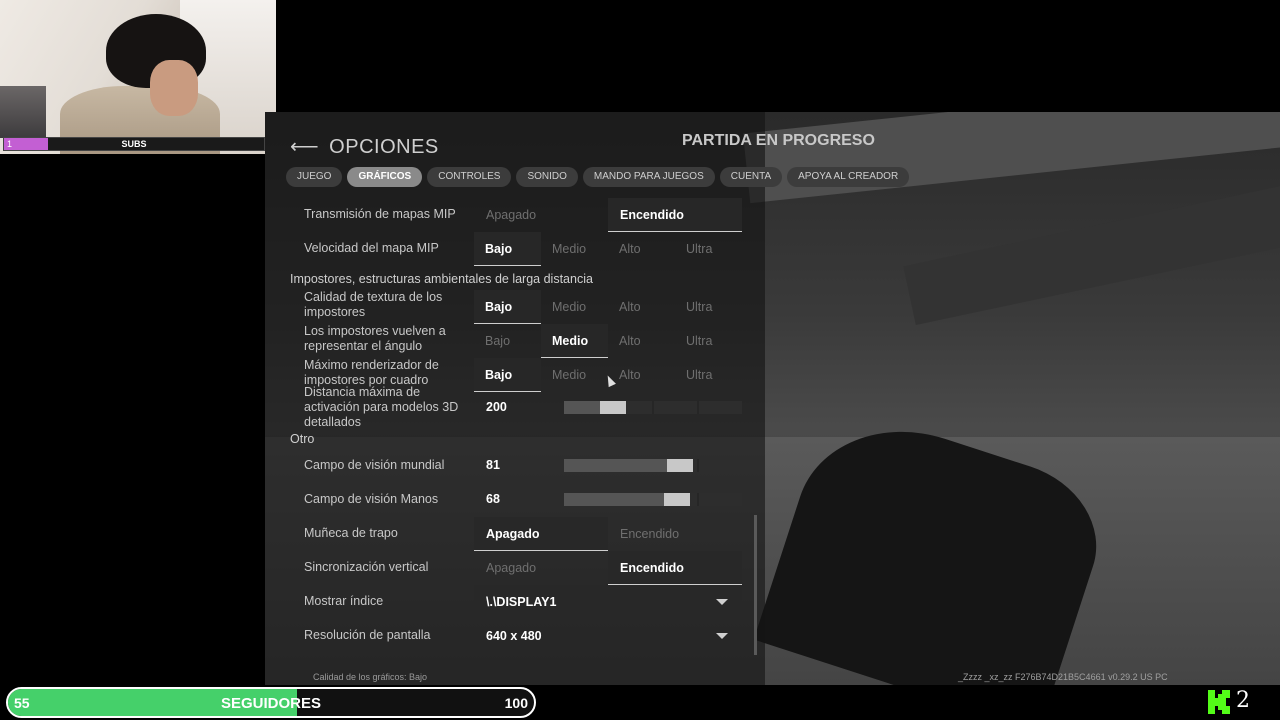  What do you see at coordinates (371, 248) in the screenshot?
I see `setting-label: Velocidad del mapa MIP` at bounding box center [371, 248].